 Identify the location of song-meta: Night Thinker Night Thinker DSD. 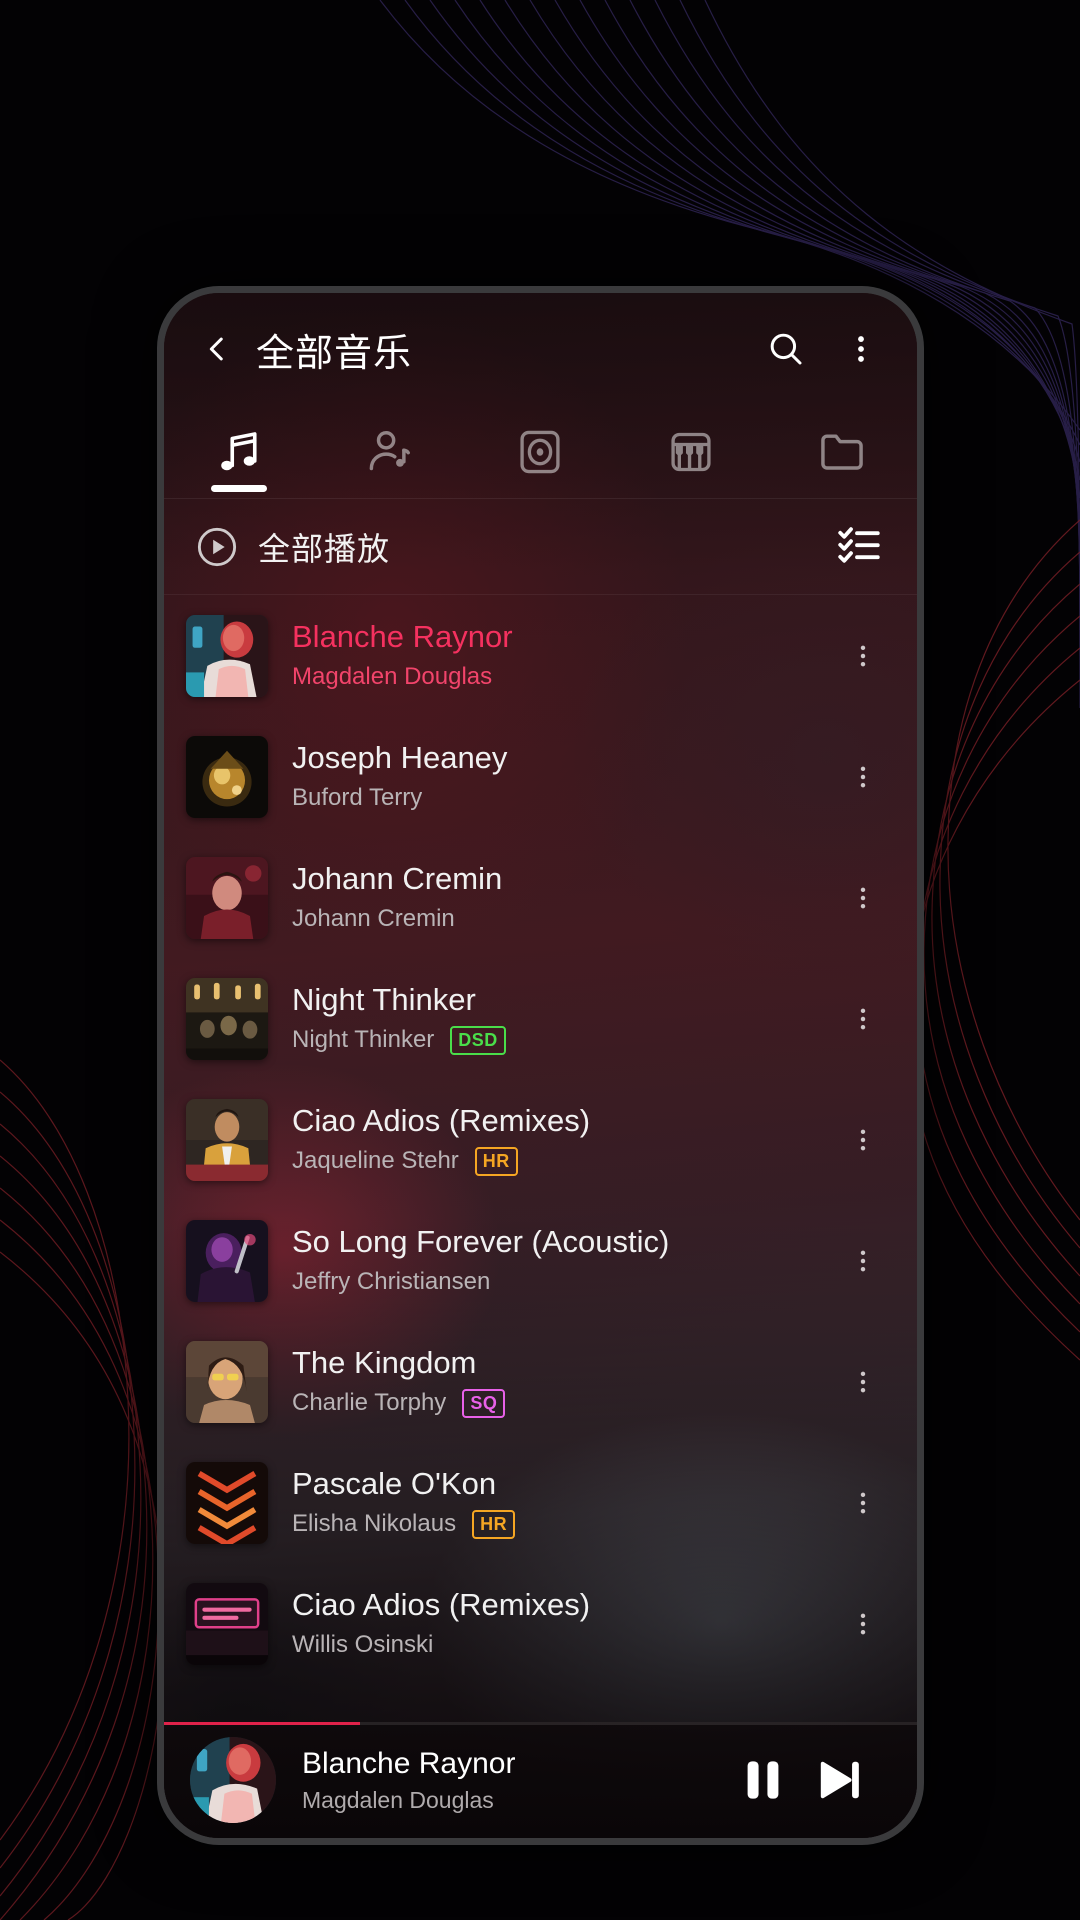
(564, 1018).